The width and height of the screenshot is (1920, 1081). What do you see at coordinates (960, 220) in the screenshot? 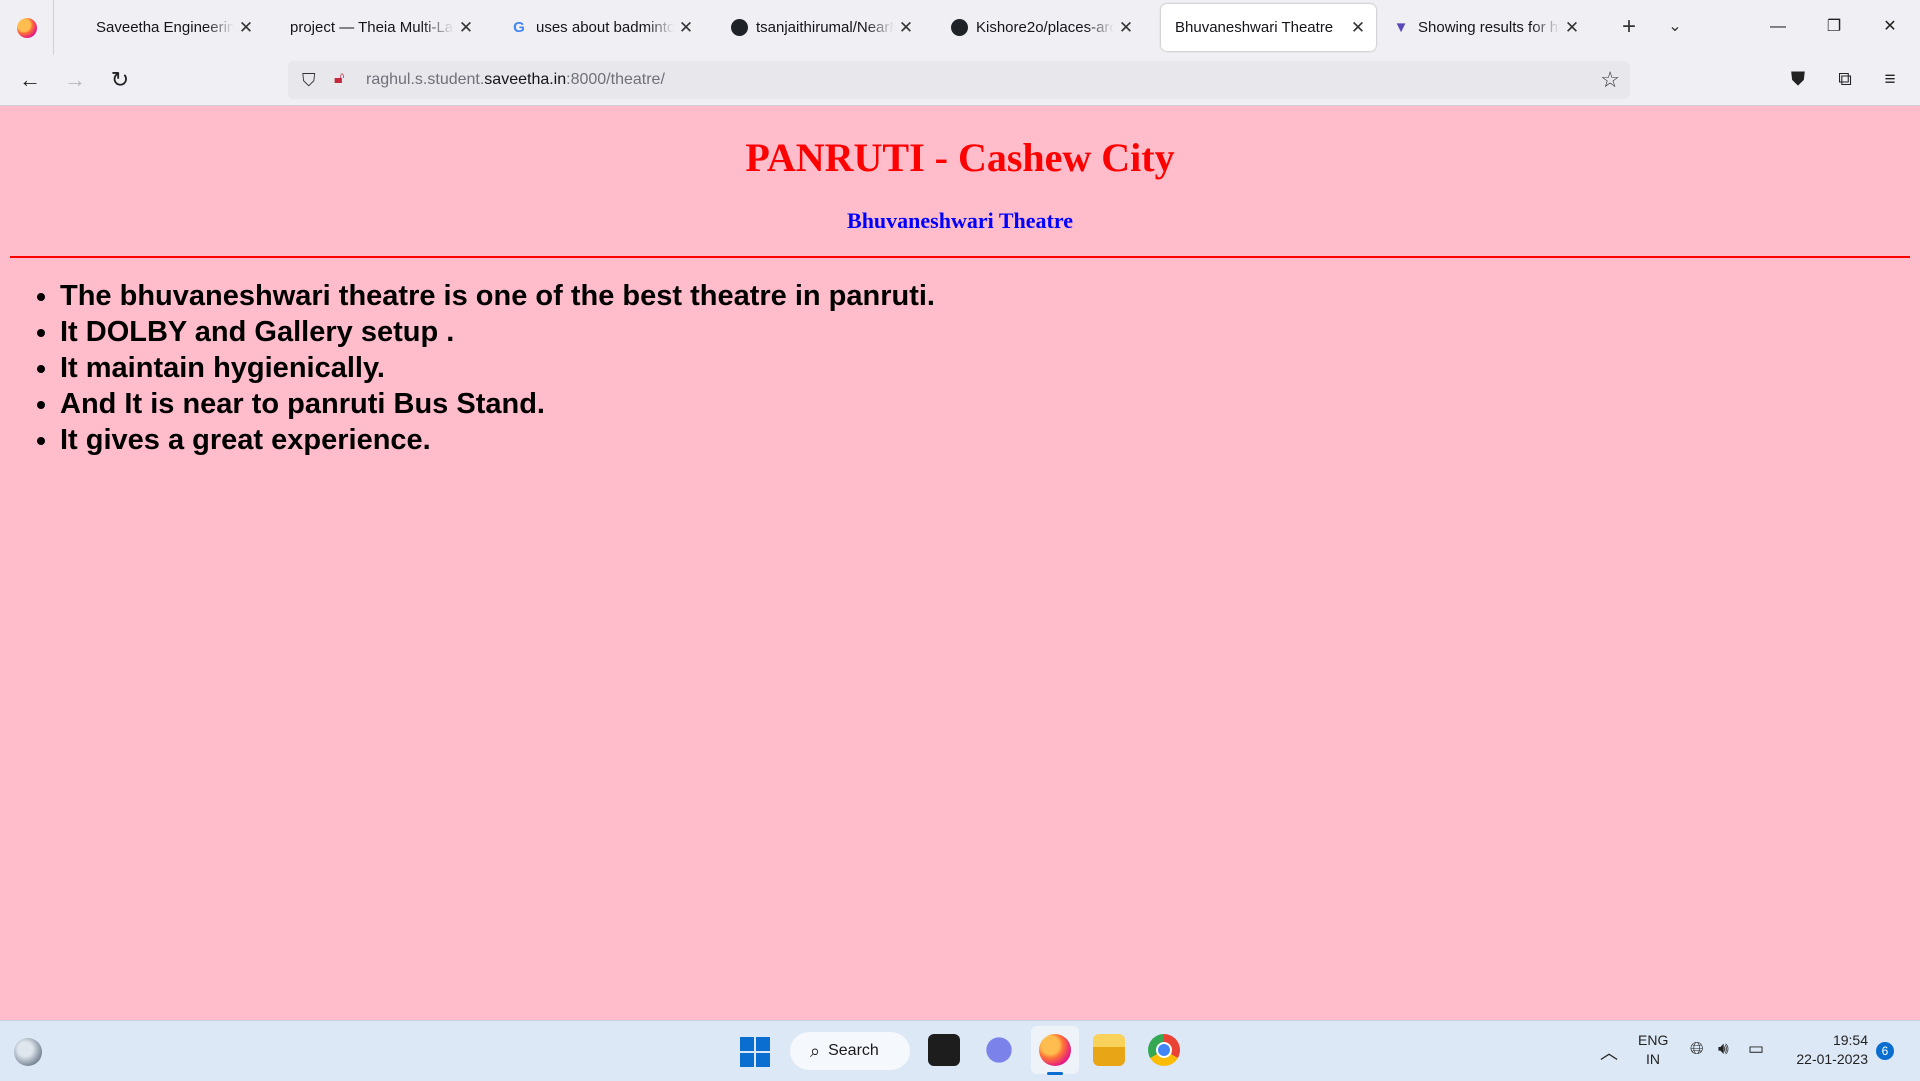
I see `page-subtitle: Bhuvaneshwari Theatre` at bounding box center [960, 220].